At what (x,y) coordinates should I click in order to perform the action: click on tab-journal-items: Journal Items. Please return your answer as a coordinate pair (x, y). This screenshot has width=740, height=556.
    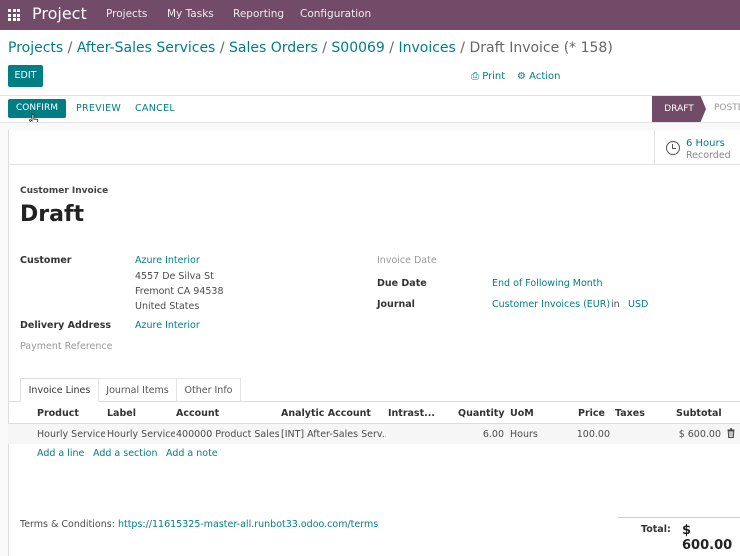
    Looking at the image, I should click on (137, 390).